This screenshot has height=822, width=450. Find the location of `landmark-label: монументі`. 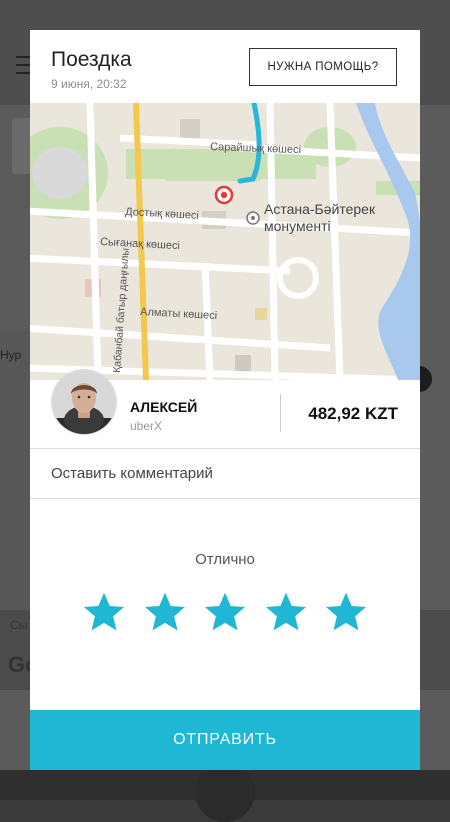

landmark-label: монументі is located at coordinates (297, 226).